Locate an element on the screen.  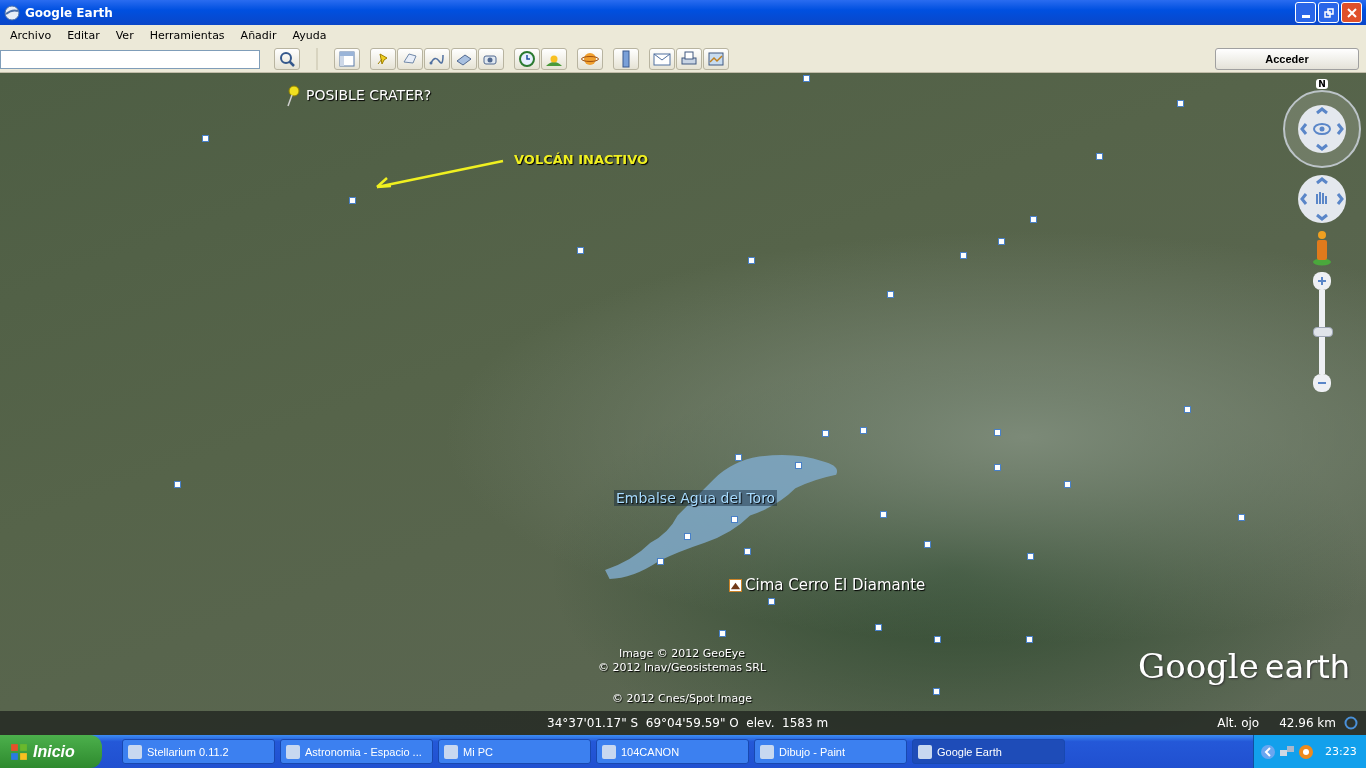
eye-altitude-label: Alt. ojo is located at coordinates (1238, 723).